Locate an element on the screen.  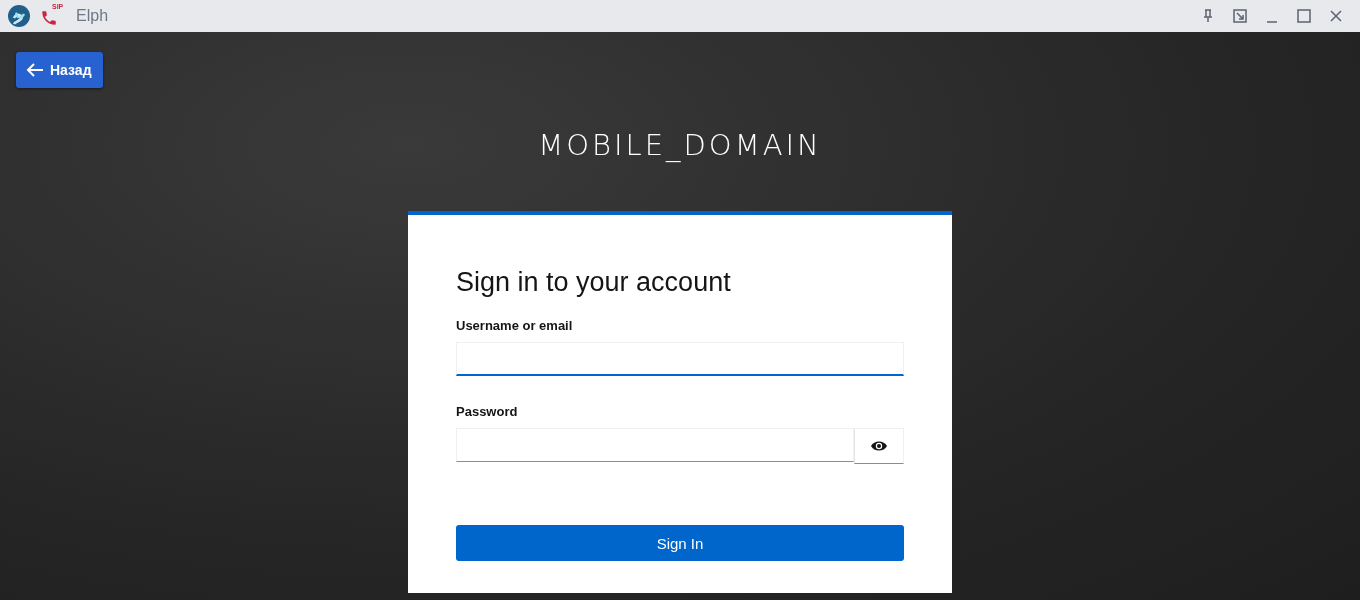
show-password-button is located at coordinates (879, 446).